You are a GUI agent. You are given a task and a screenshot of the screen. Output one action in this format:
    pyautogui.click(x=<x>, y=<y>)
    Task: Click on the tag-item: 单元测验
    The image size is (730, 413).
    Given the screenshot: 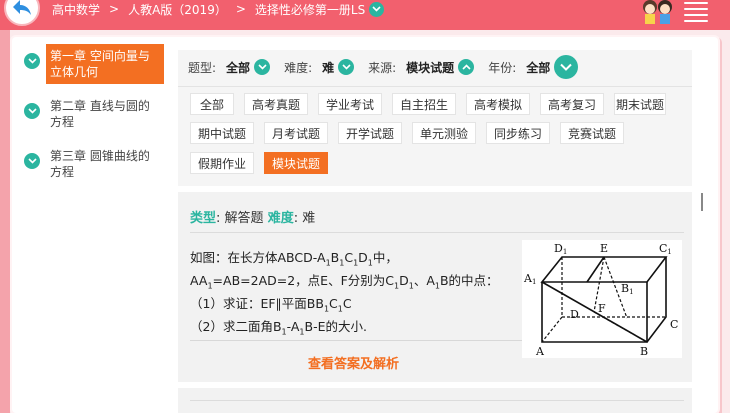 What is the action you would take?
    pyautogui.click(x=444, y=133)
    